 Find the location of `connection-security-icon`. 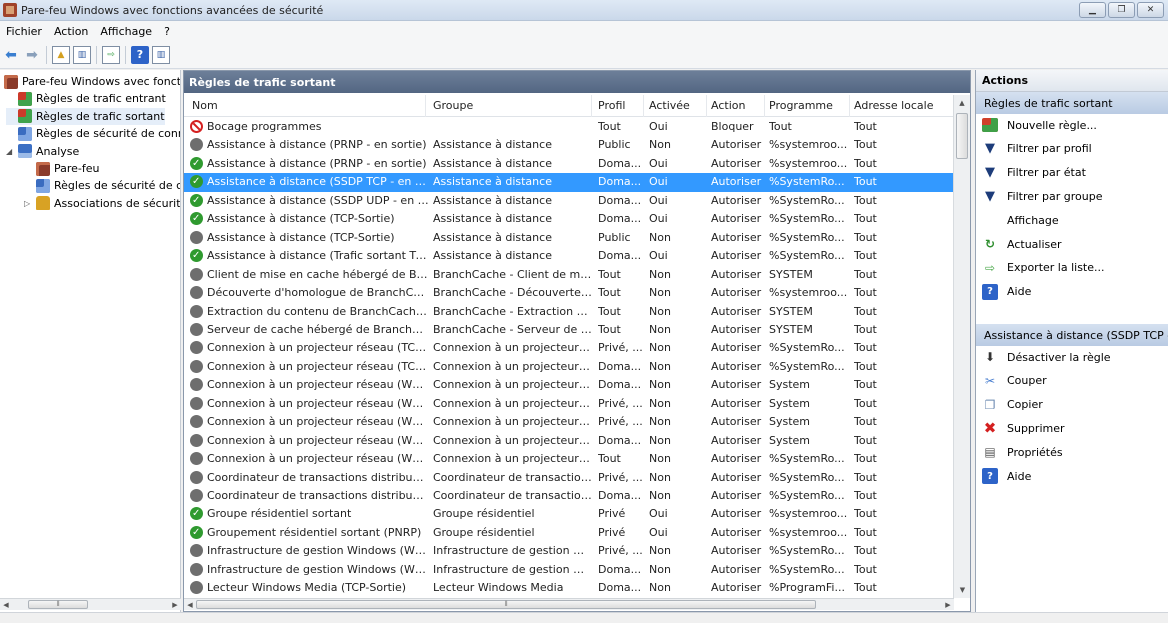

connection-security-icon is located at coordinates (25, 133).